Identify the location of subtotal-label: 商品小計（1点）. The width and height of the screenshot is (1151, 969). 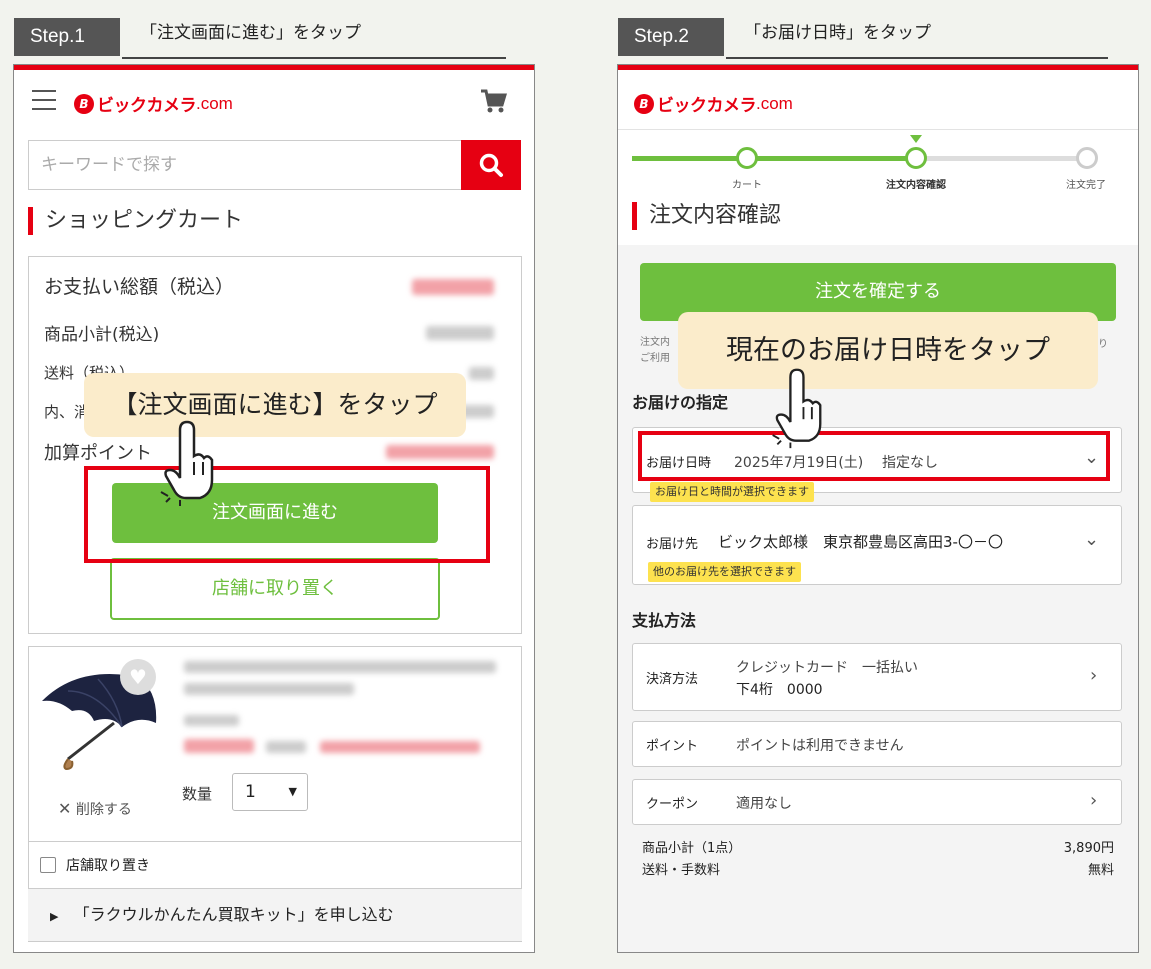
(692, 848).